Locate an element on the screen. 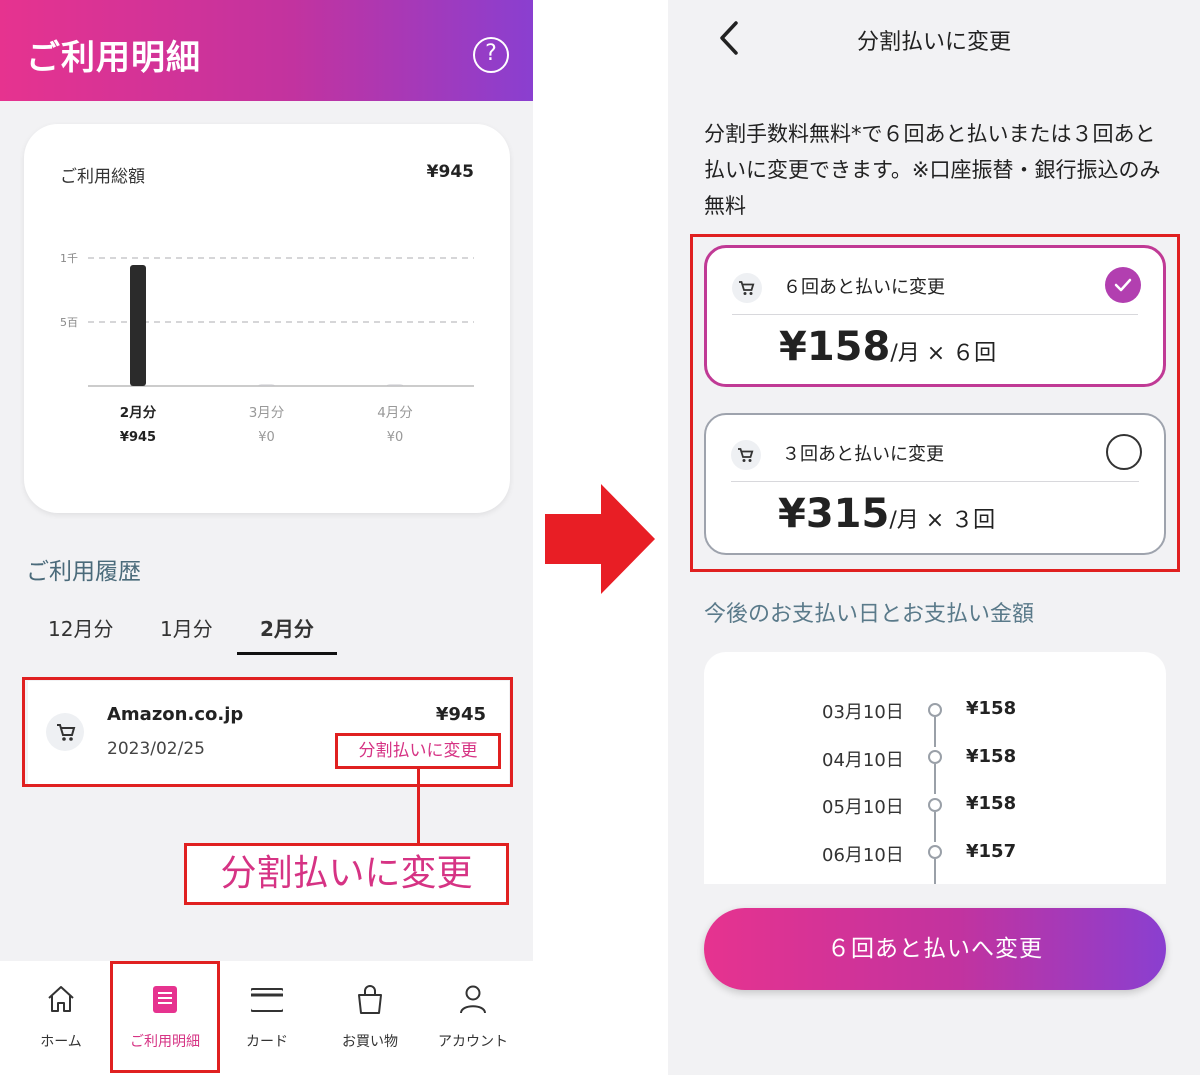 The height and width of the screenshot is (1075, 1200). nav-account: アカウント is located at coordinates (473, 1018).